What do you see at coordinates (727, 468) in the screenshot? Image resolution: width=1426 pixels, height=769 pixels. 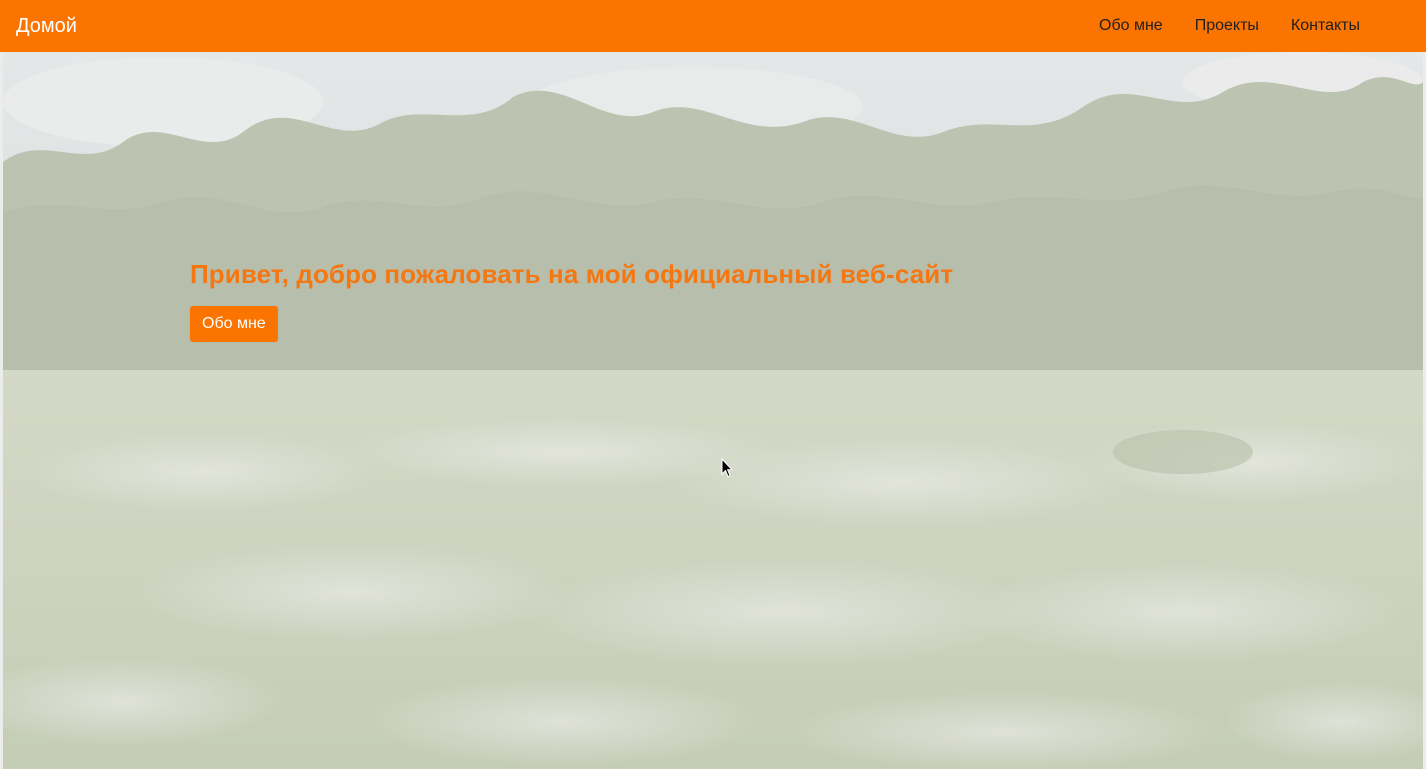 I see `mouse-cursor-icon` at bounding box center [727, 468].